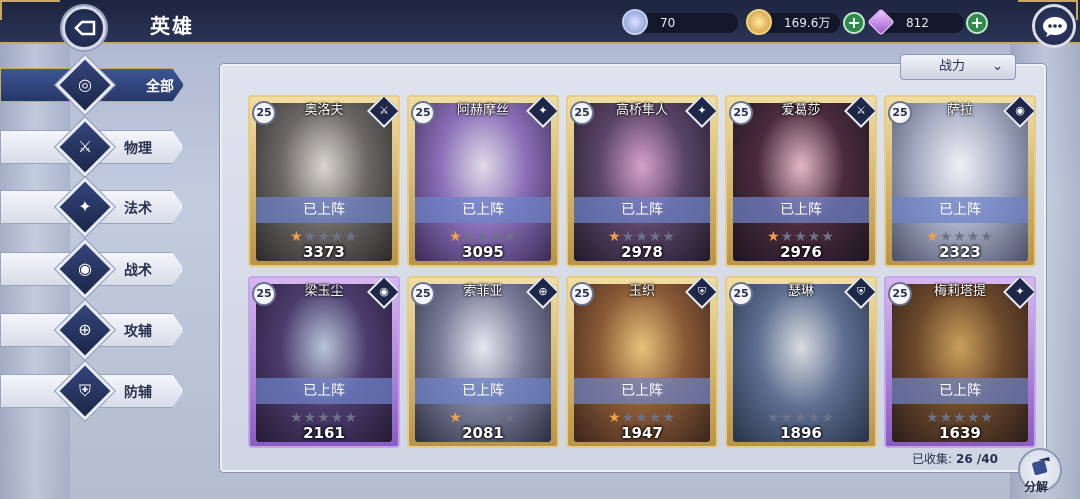 The height and width of the screenshot is (499, 1080). I want to click on collected-label: 已收集:, so click(932, 459).